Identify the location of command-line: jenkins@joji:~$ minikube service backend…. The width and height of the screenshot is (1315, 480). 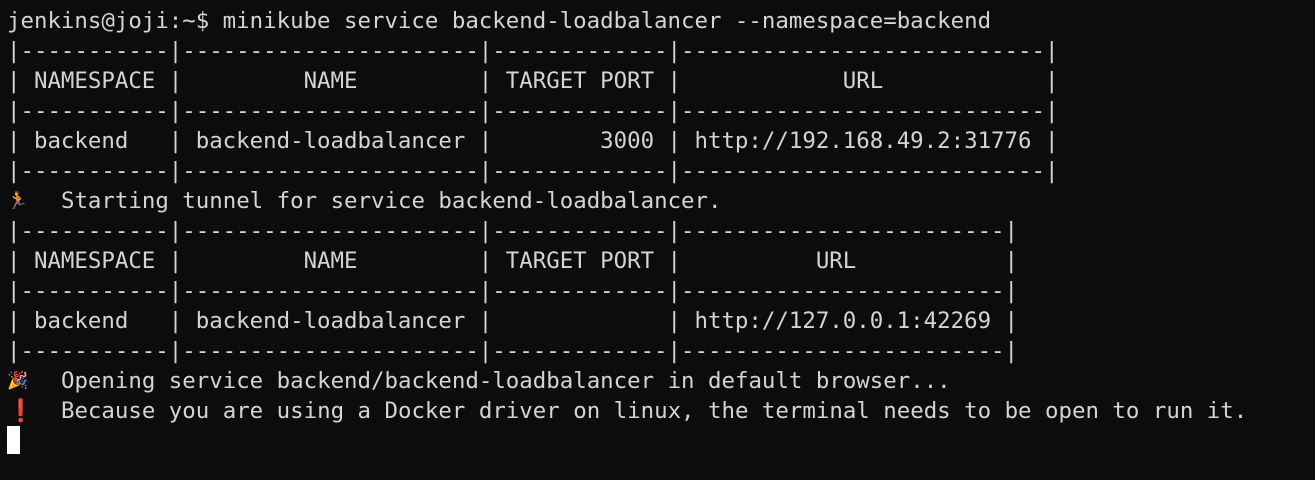
(499, 21).